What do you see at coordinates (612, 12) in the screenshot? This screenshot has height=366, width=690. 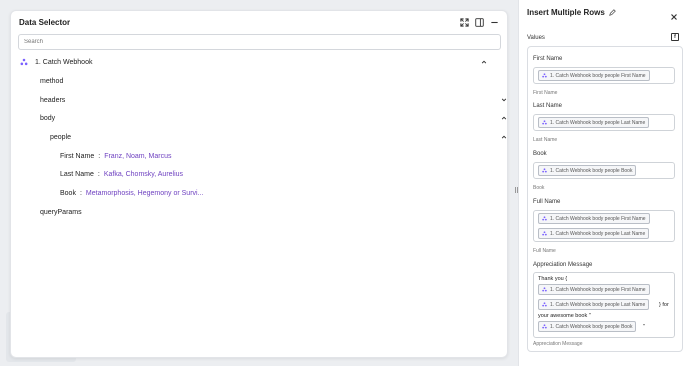 I see `pencil-icon` at bounding box center [612, 12].